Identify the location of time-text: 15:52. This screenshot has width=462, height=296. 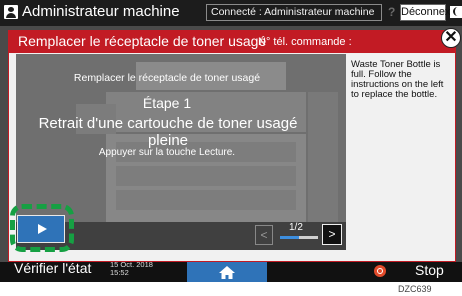
(119, 272).